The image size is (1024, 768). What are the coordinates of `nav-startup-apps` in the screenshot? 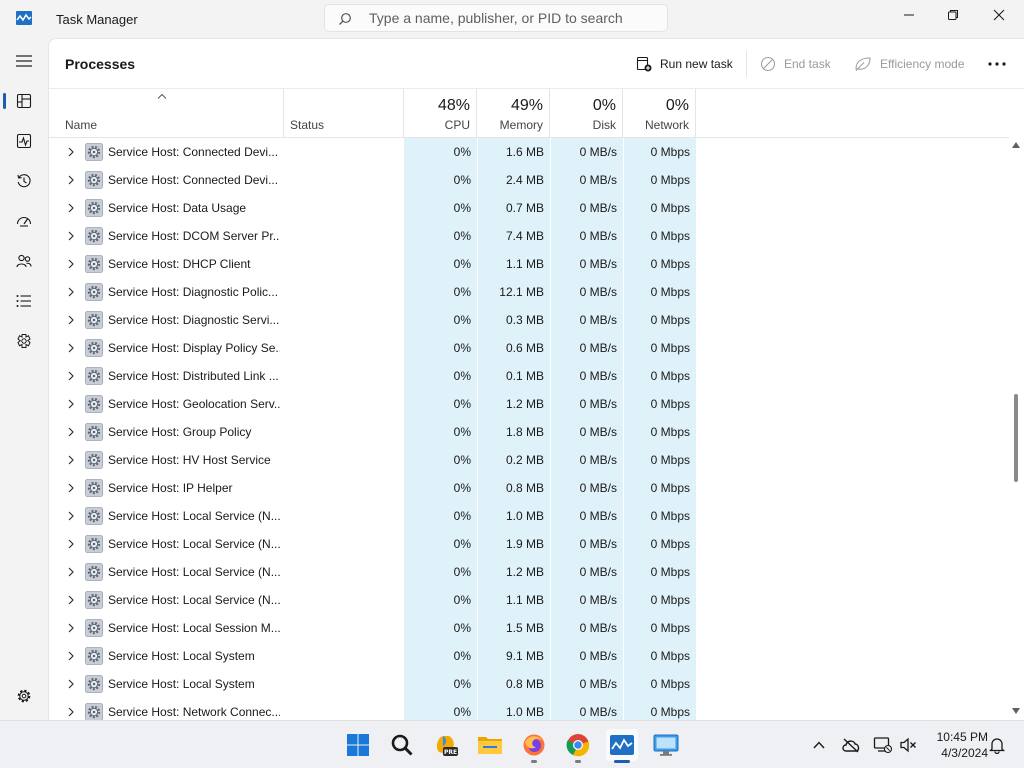 It's located at (24, 221).